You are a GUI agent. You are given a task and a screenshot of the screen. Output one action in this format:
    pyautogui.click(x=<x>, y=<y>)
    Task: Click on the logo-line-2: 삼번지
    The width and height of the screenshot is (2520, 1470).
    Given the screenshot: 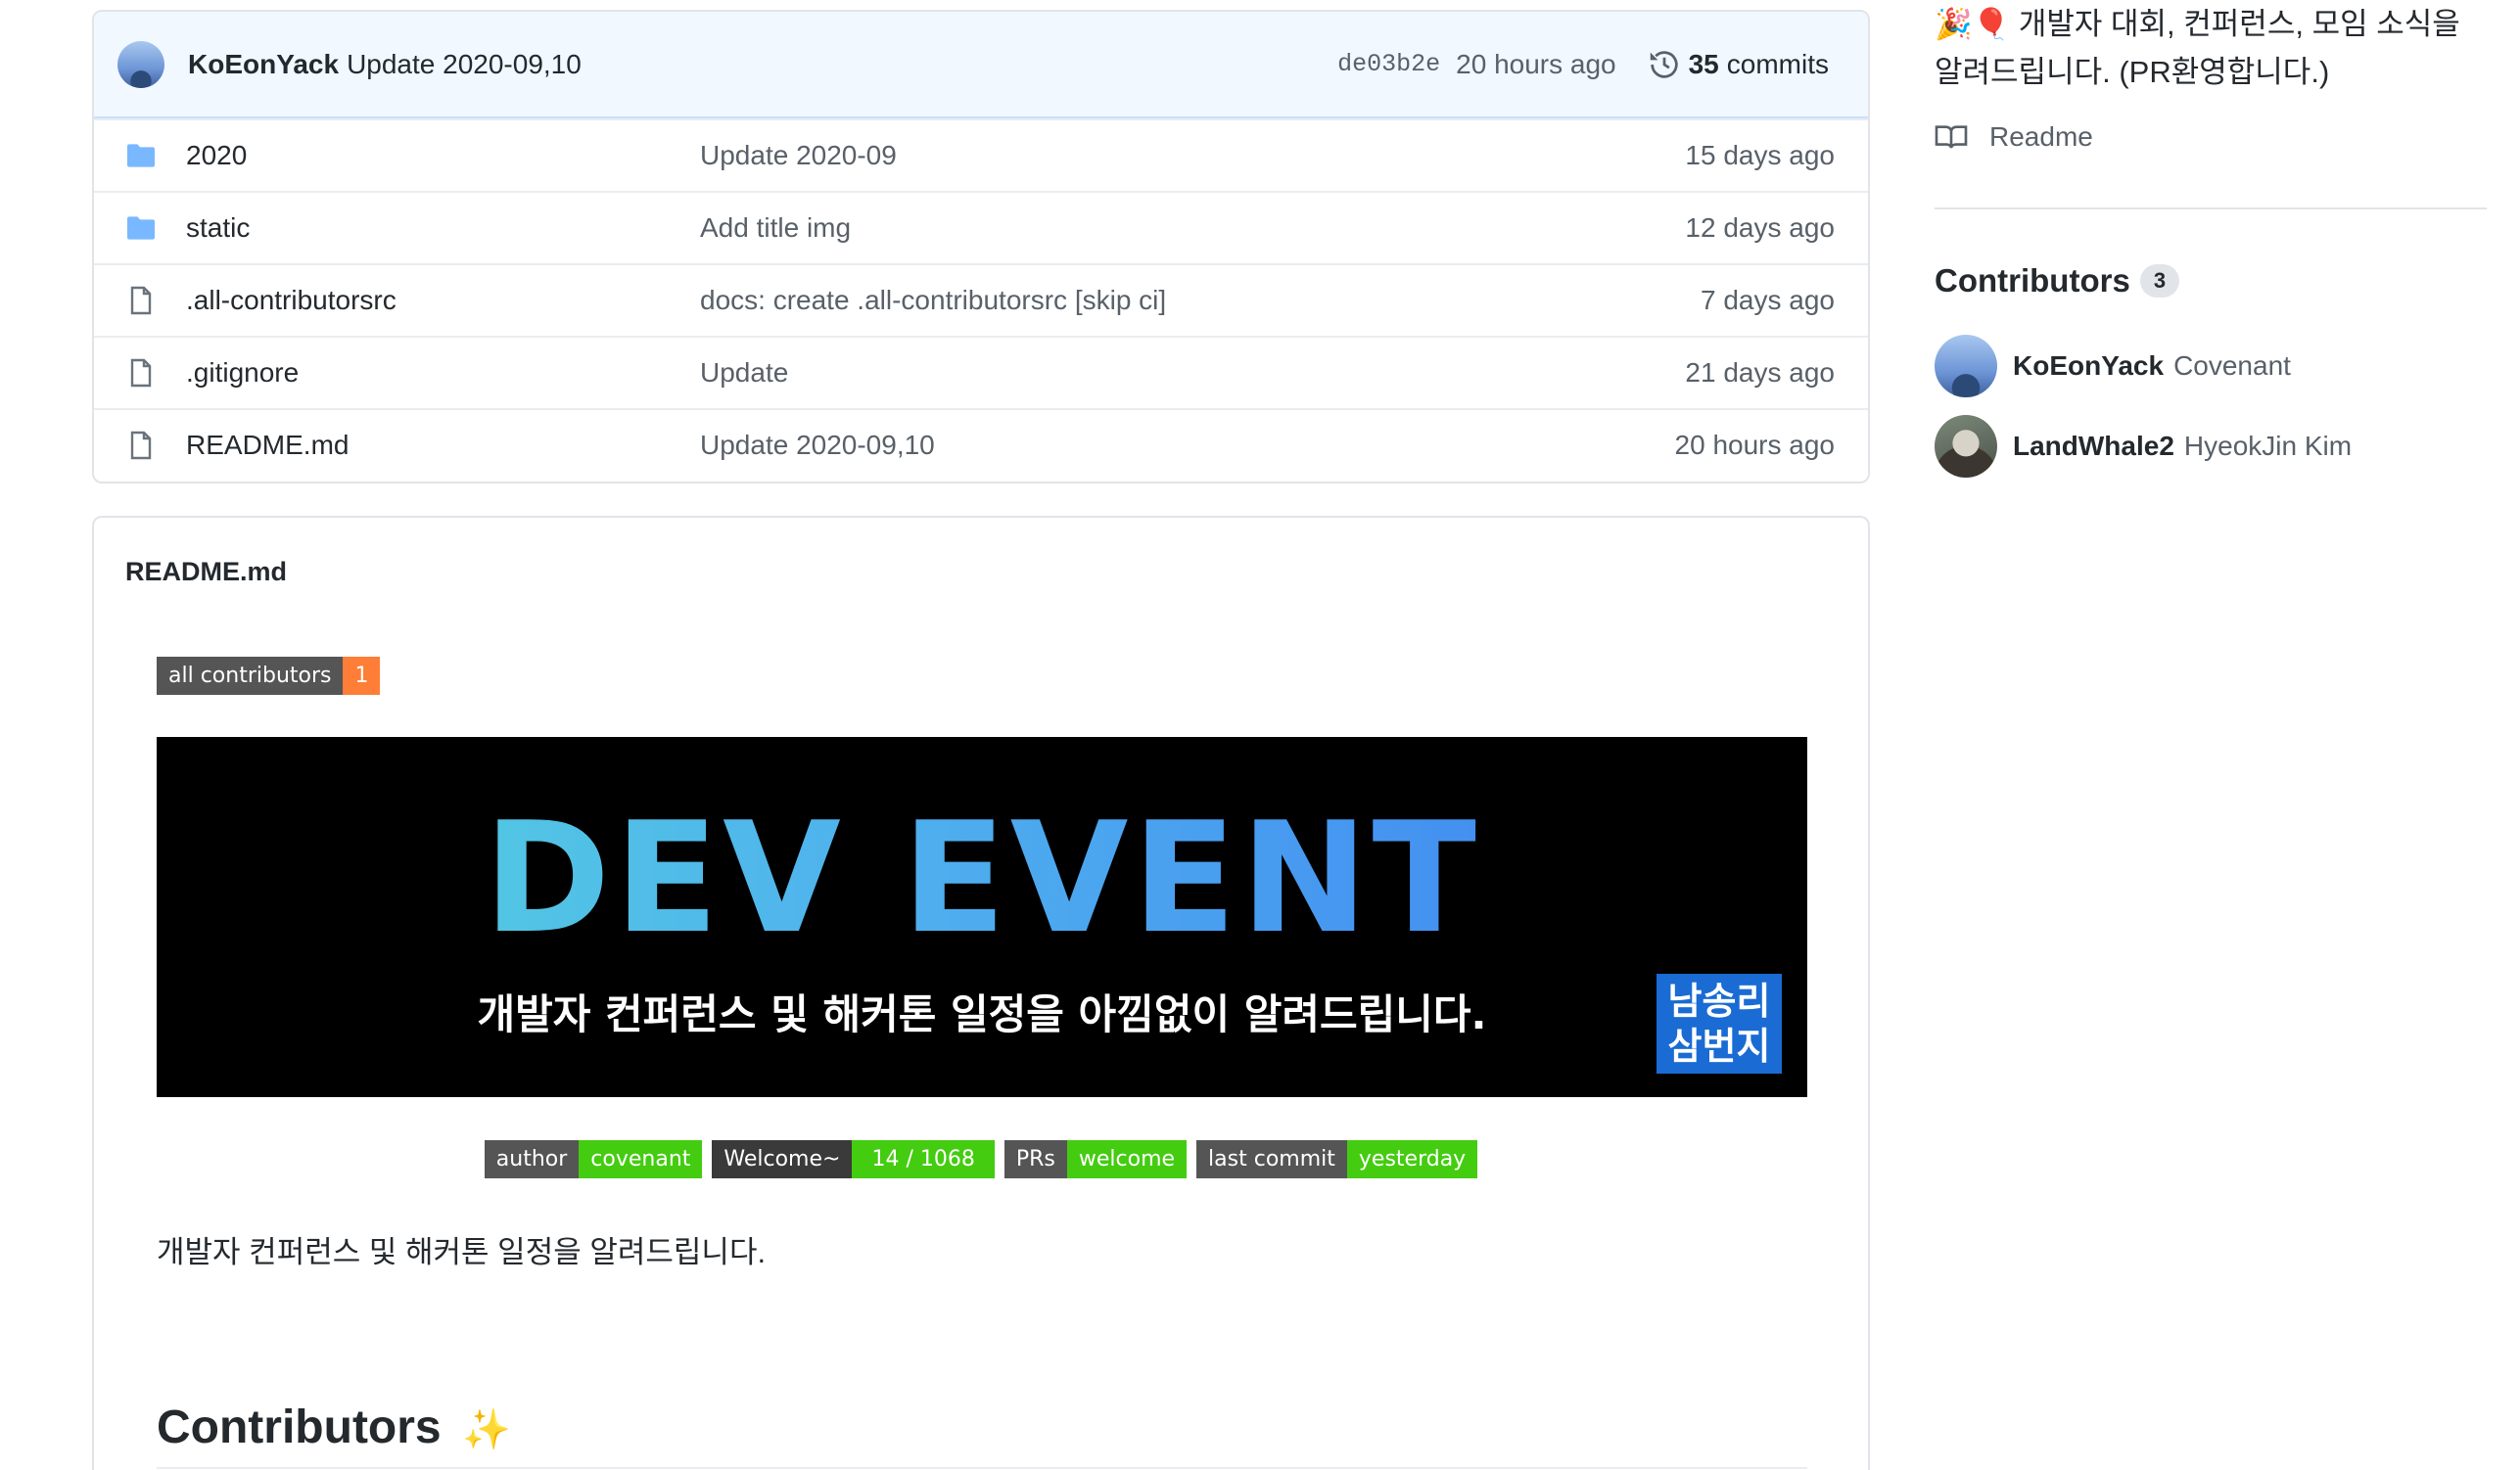 What is the action you would take?
    pyautogui.click(x=1719, y=1046)
    